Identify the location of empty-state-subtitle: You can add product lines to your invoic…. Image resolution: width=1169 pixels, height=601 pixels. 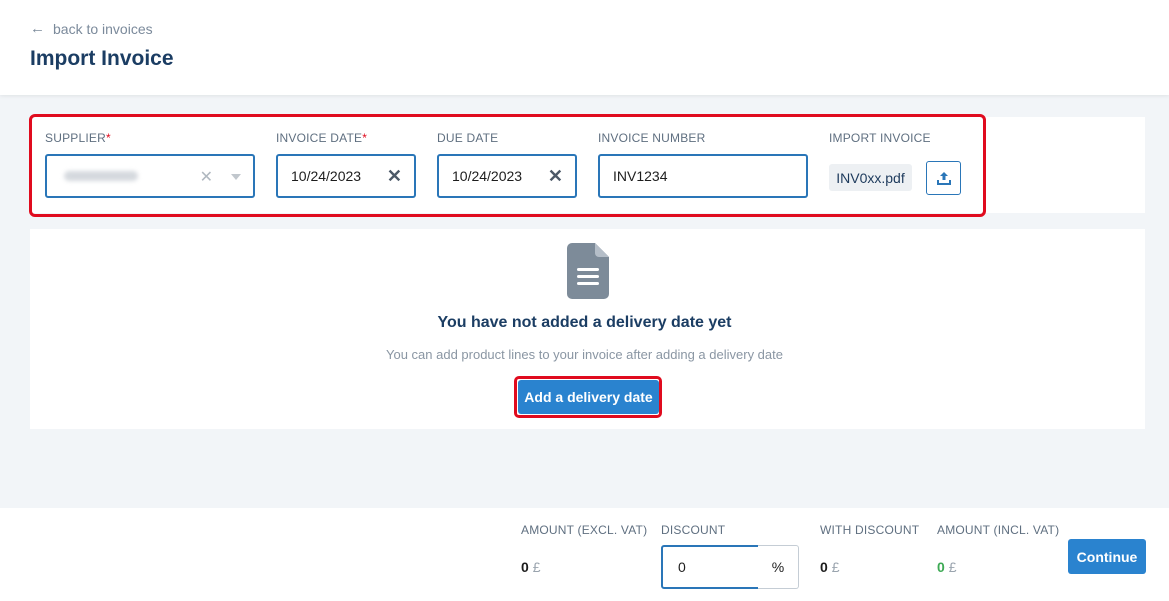
(584, 354).